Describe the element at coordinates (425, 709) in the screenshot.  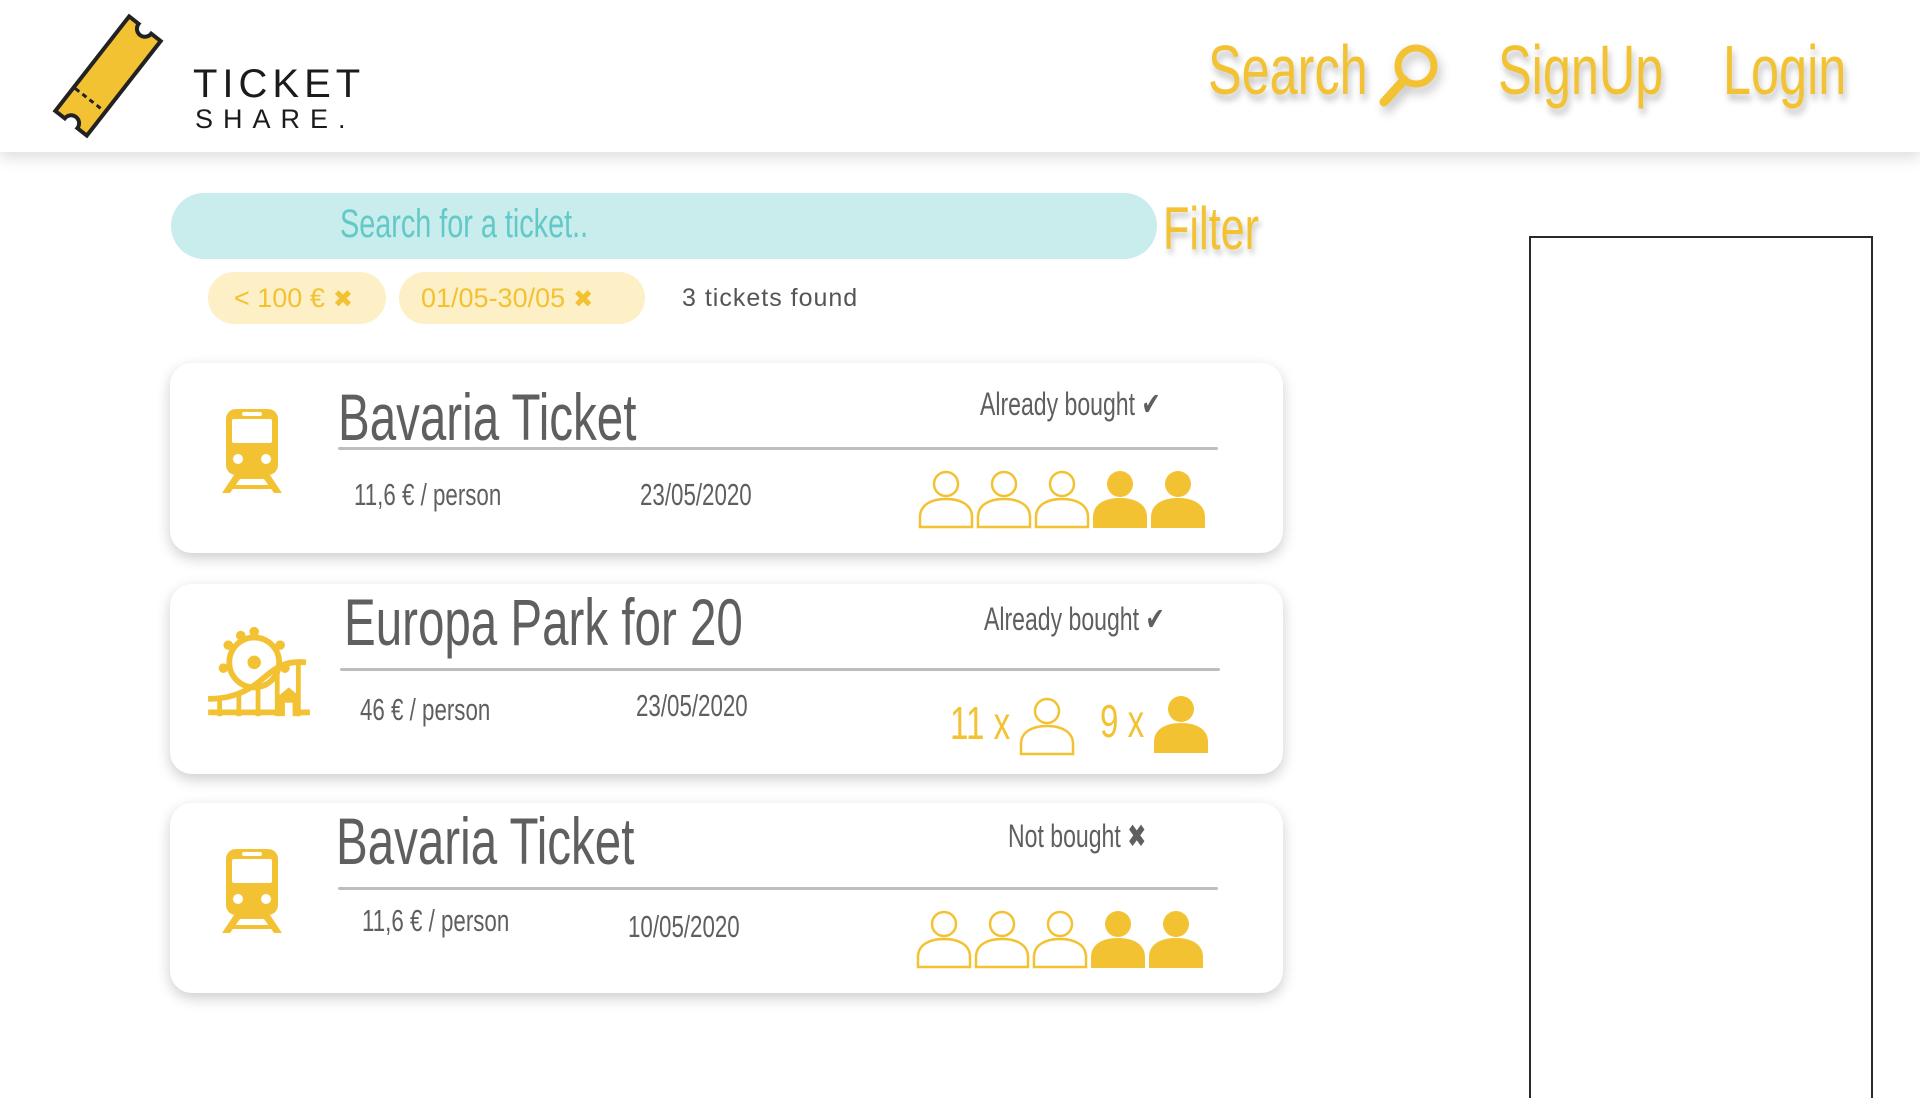
I see `ticket-price: 46 € / person` at that location.